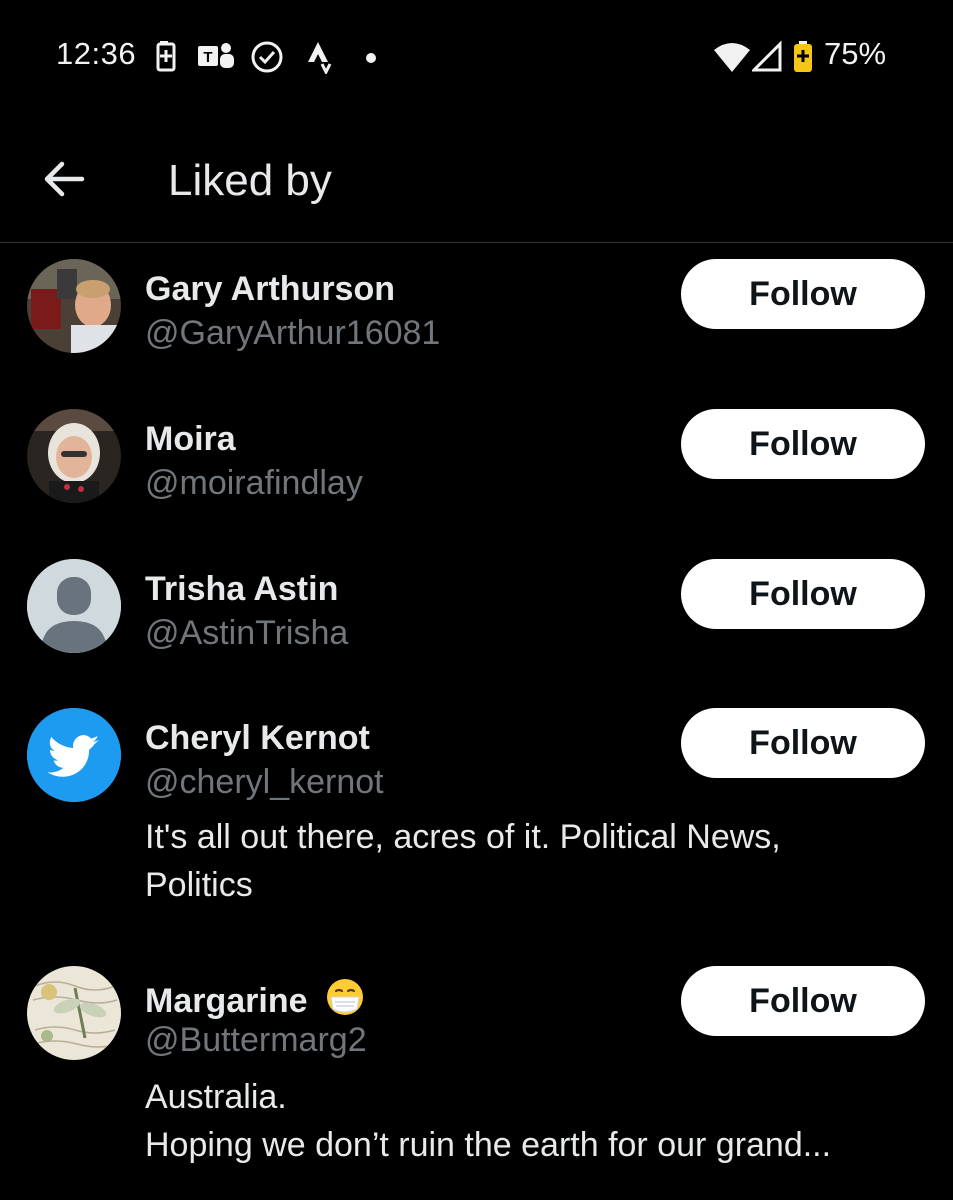 The width and height of the screenshot is (953, 1200). I want to click on svg-text: T, so click(207, 57).